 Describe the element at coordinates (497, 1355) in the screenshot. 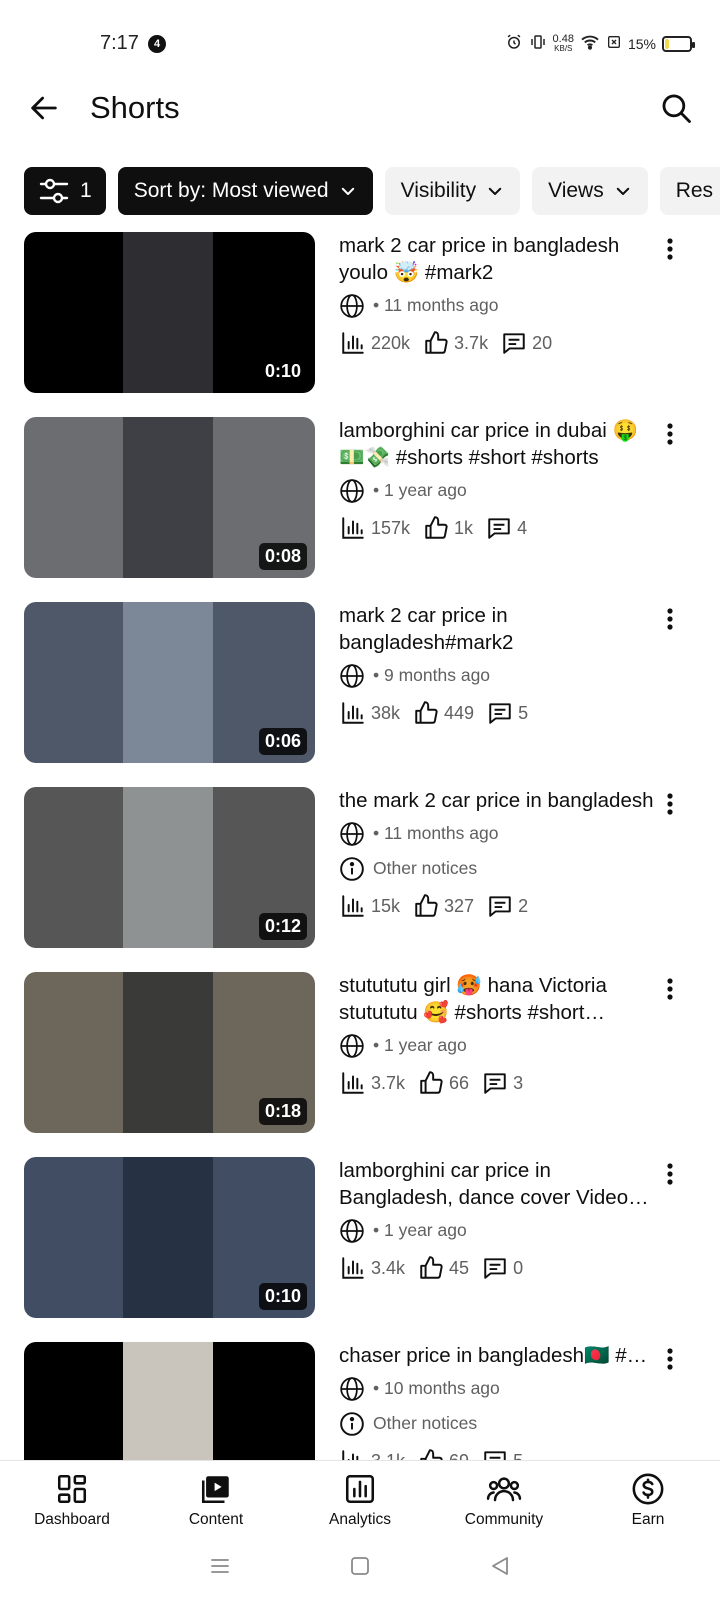

I see `video-title: chaser price in bangladesh🇧🇩 #shorts` at that location.